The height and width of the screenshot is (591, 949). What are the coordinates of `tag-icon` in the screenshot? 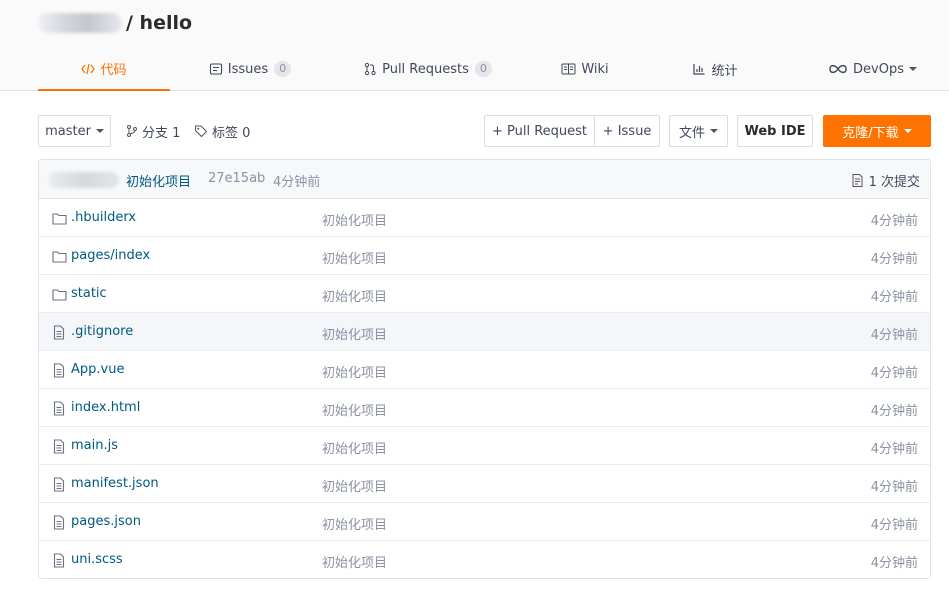 It's located at (201, 131).